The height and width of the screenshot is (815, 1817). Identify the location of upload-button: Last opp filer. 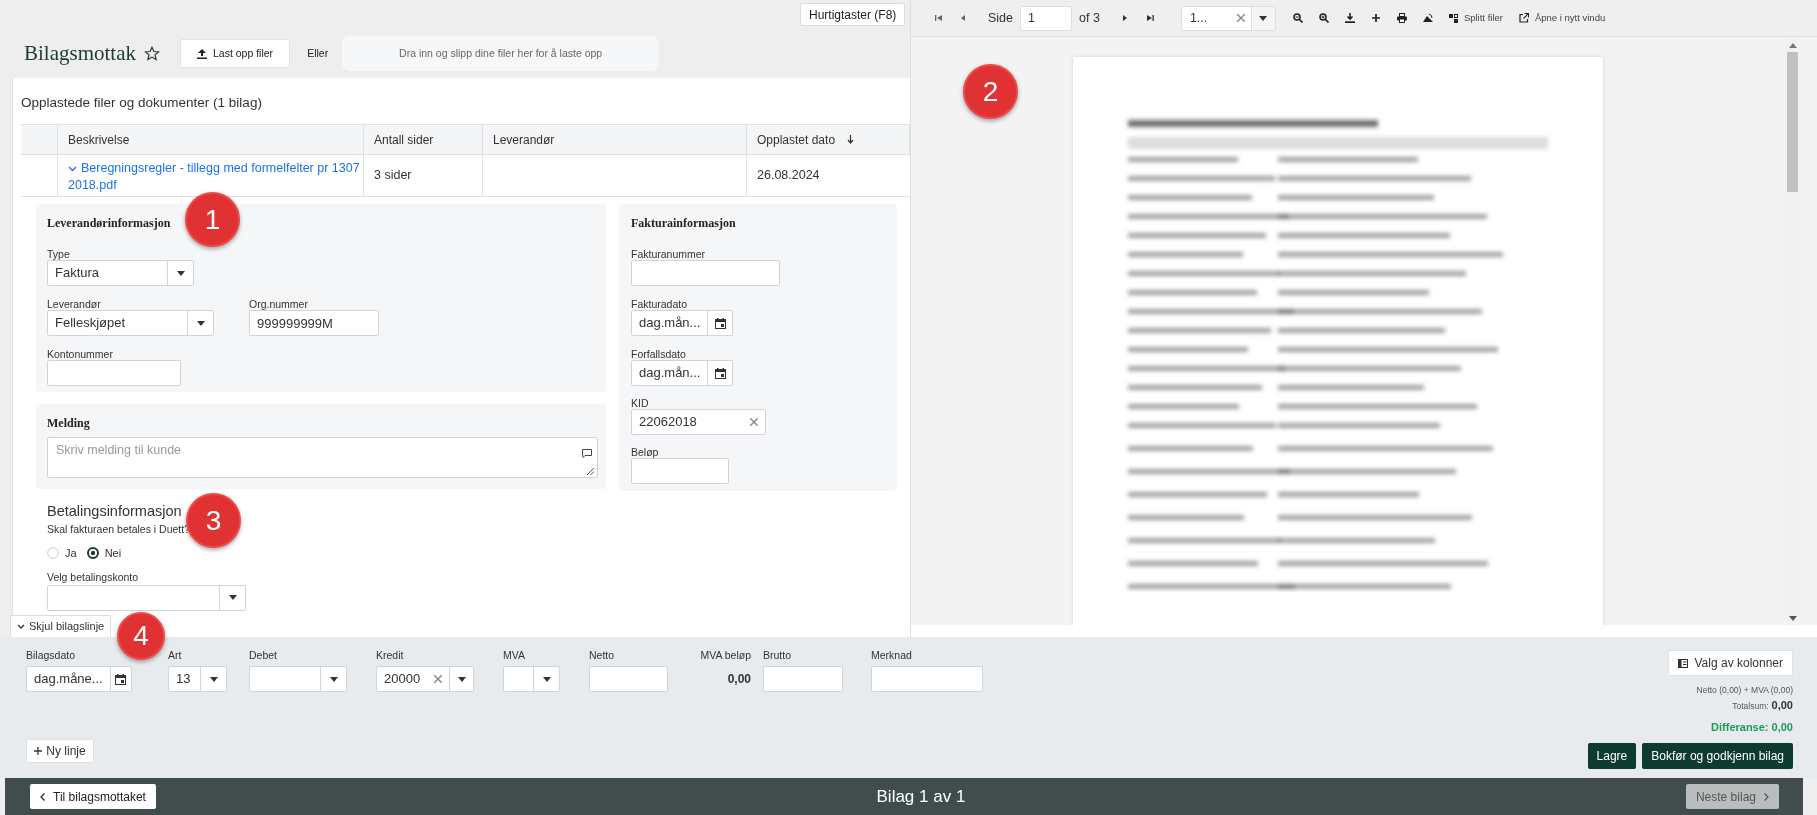
(235, 53).